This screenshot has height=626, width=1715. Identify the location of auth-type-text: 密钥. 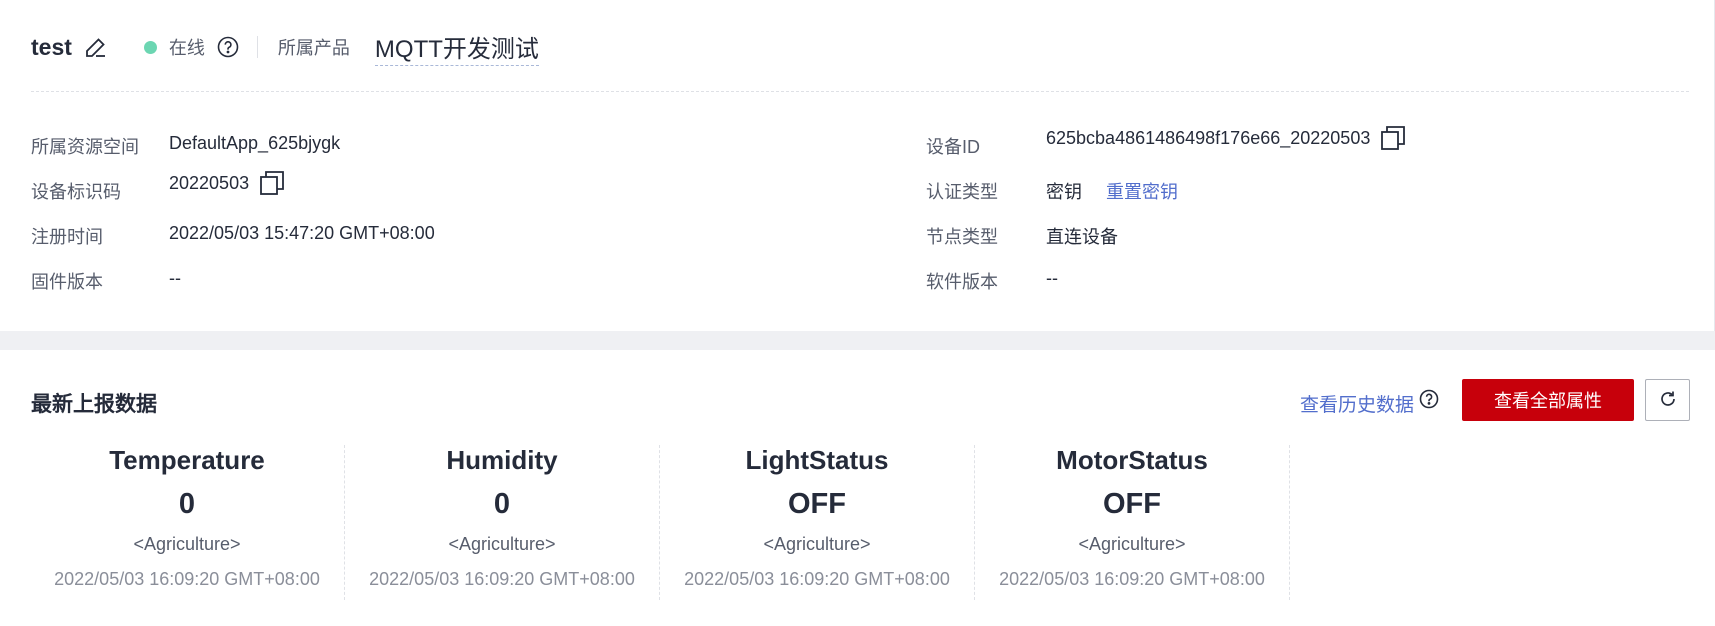
(1064, 192).